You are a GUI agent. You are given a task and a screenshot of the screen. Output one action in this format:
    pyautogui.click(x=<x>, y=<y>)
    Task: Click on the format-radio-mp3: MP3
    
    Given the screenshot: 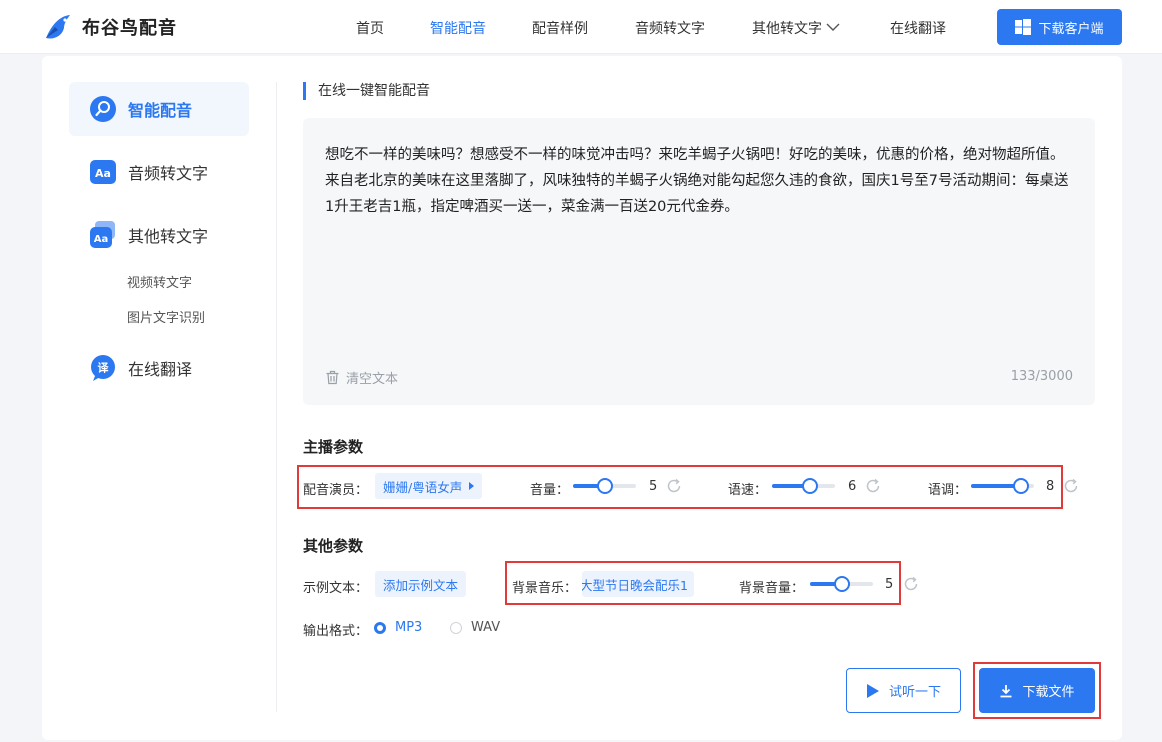 What is the action you would take?
    pyautogui.click(x=398, y=627)
    